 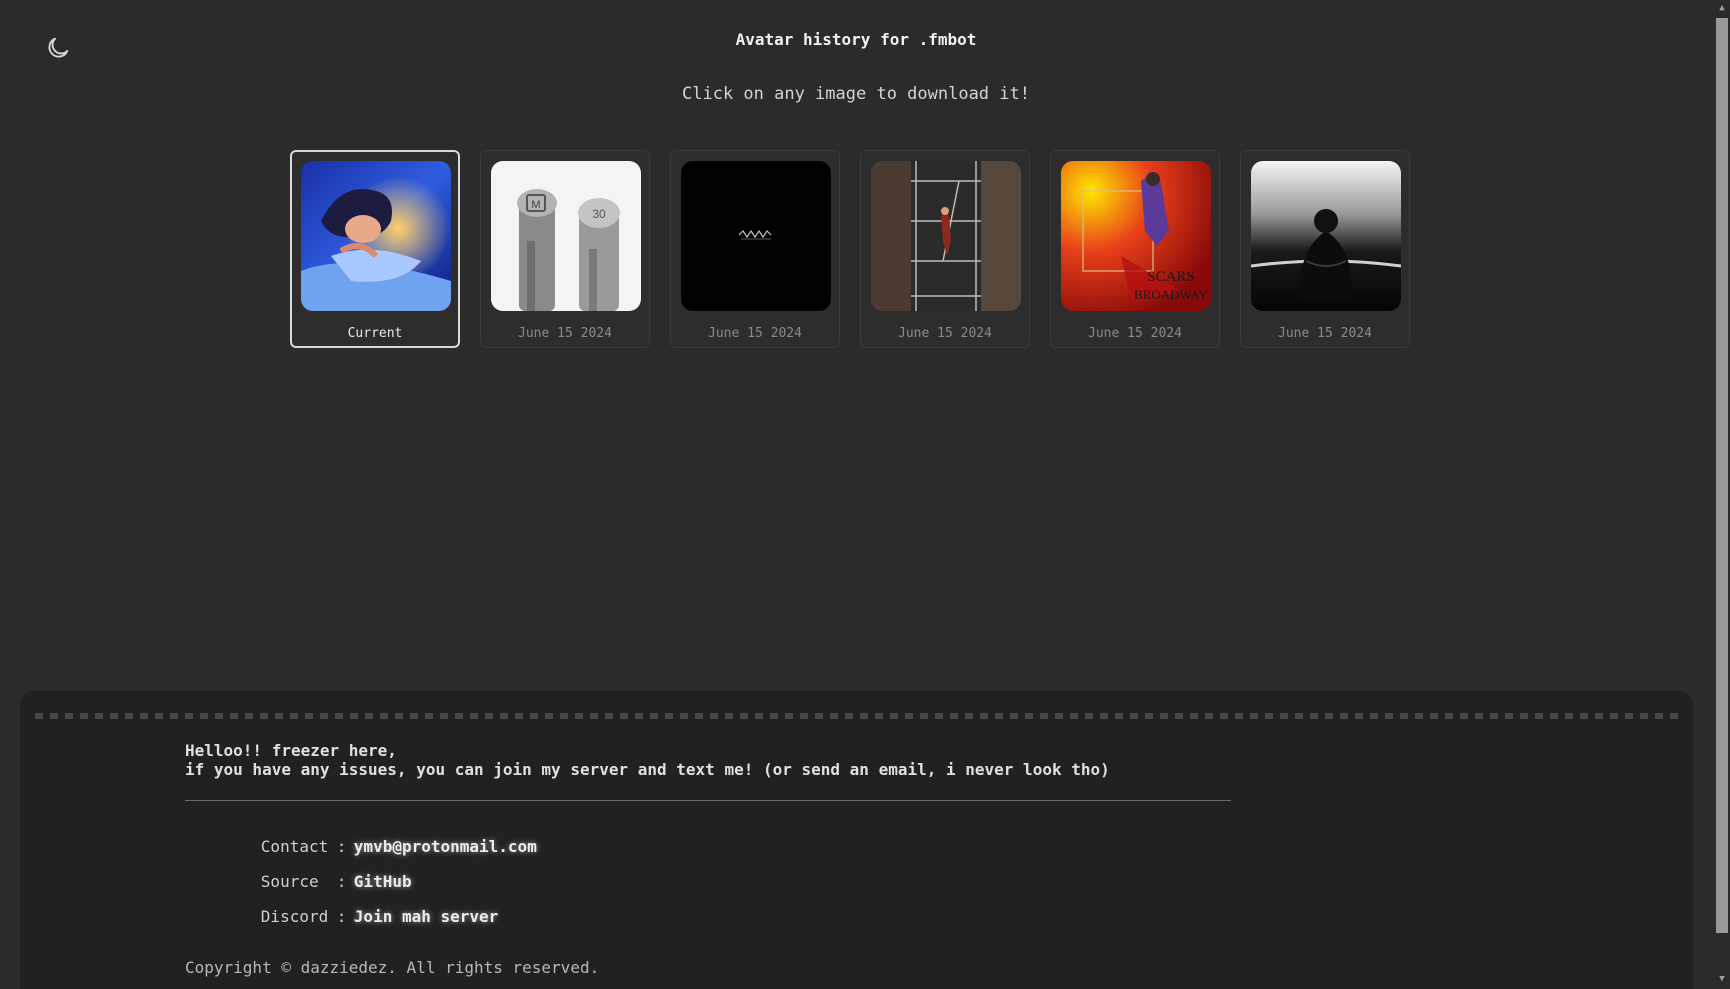 What do you see at coordinates (1722, 475) in the screenshot?
I see `scrollbar-thumb` at bounding box center [1722, 475].